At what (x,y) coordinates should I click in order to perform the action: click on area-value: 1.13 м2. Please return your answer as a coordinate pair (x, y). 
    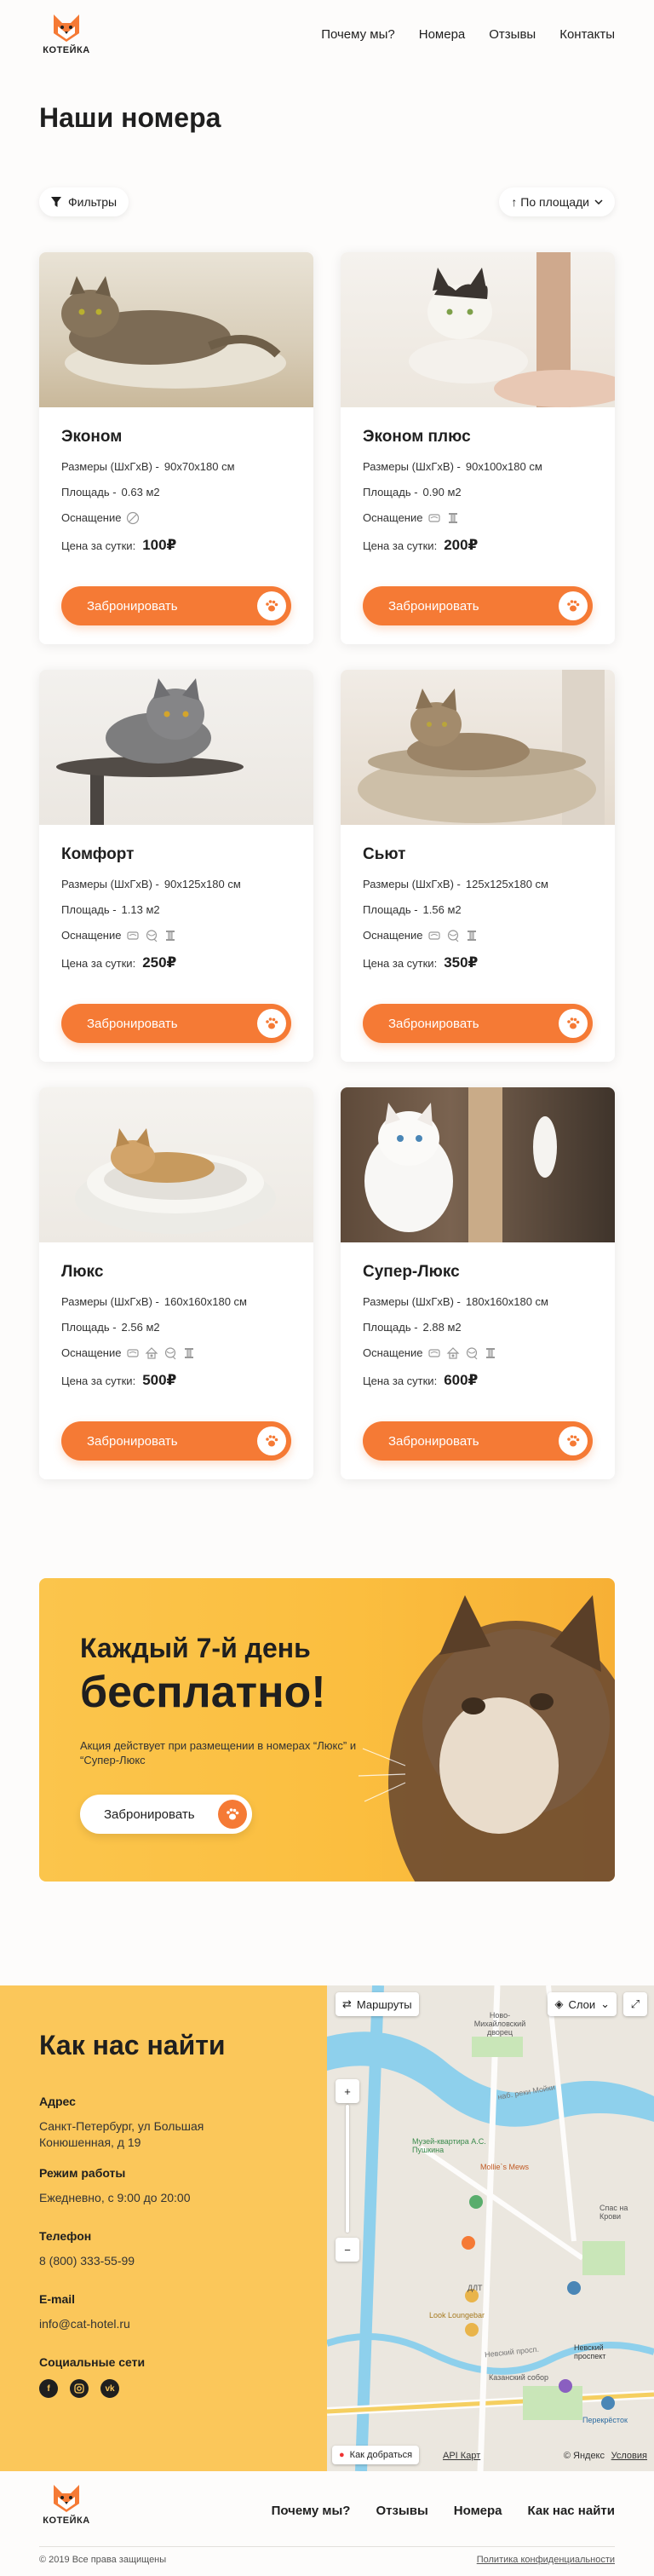
    Looking at the image, I should click on (141, 909).